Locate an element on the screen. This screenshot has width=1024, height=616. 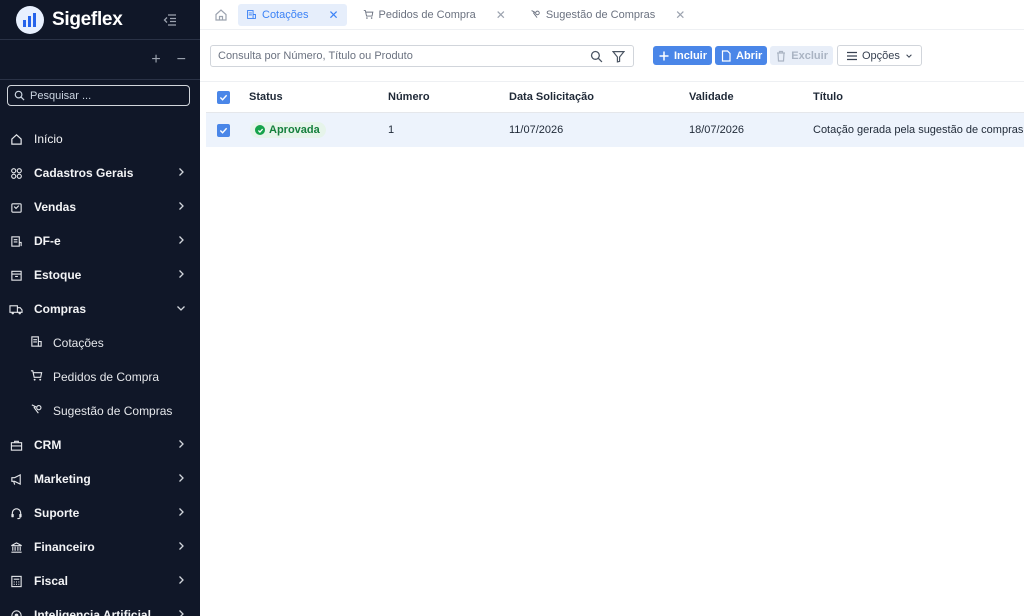
toolbar: Incluir Abrir Excluir Opções is located at coordinates (612, 56).